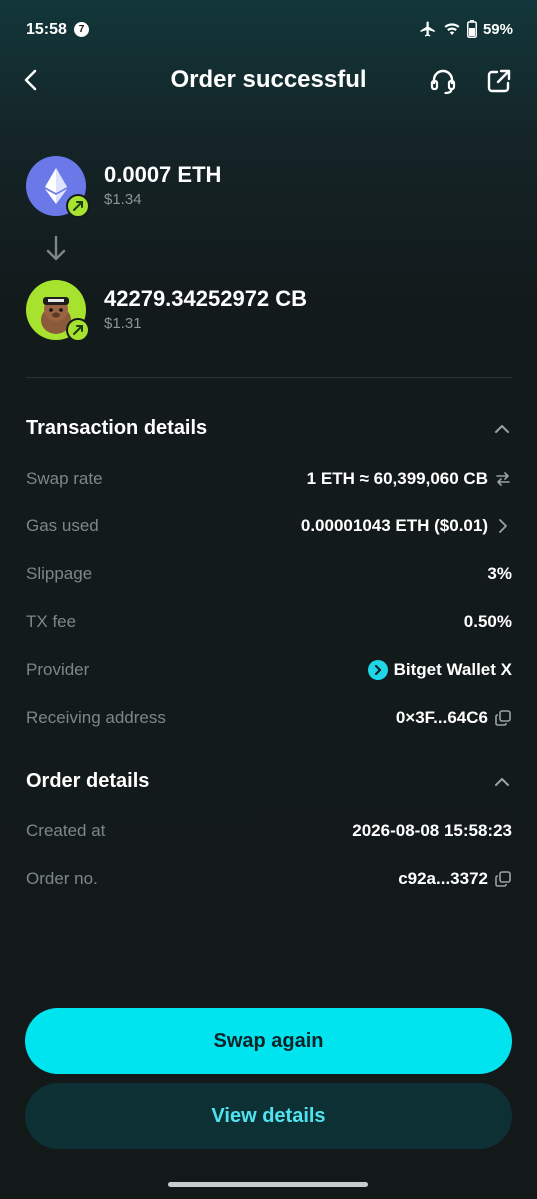  I want to click on home-indicator, so click(268, 1184).